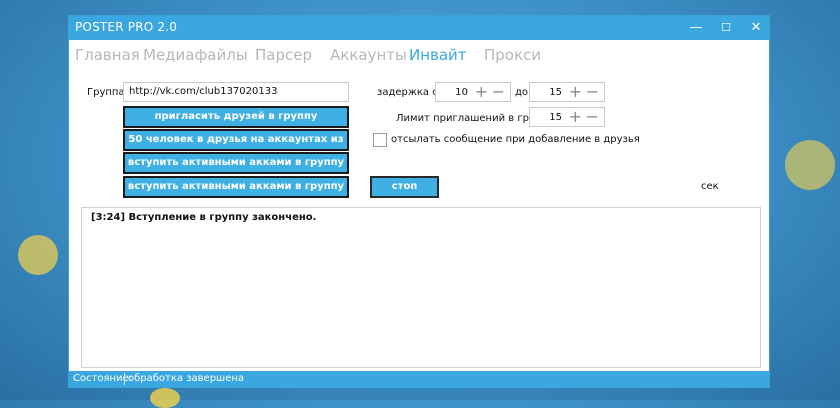 Image resolution: width=840 pixels, height=408 pixels. I want to click on log-line: [3:24] Вступление в группу закончено., so click(204, 217).